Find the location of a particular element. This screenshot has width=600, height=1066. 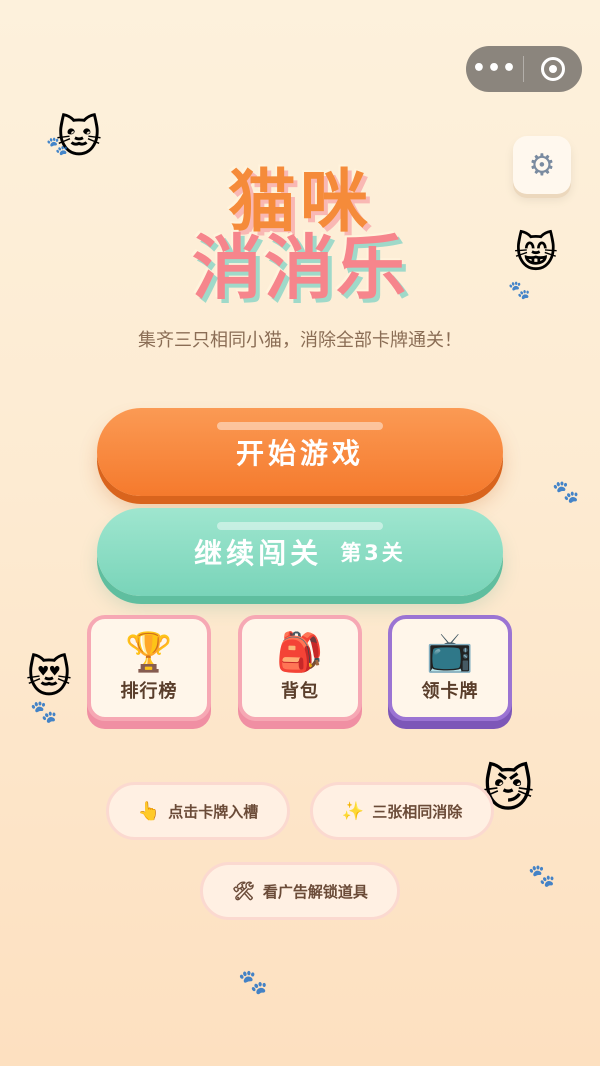

heart-eyes-cat-icon: 😻 is located at coordinates (49, 677).